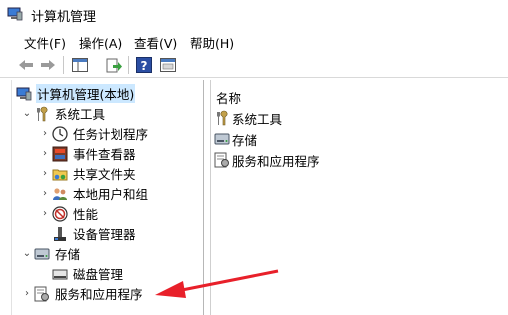 The width and height of the screenshot is (508, 315). What do you see at coordinates (104, 154) in the screenshot?
I see `tree-item-label: 事件查看器` at bounding box center [104, 154].